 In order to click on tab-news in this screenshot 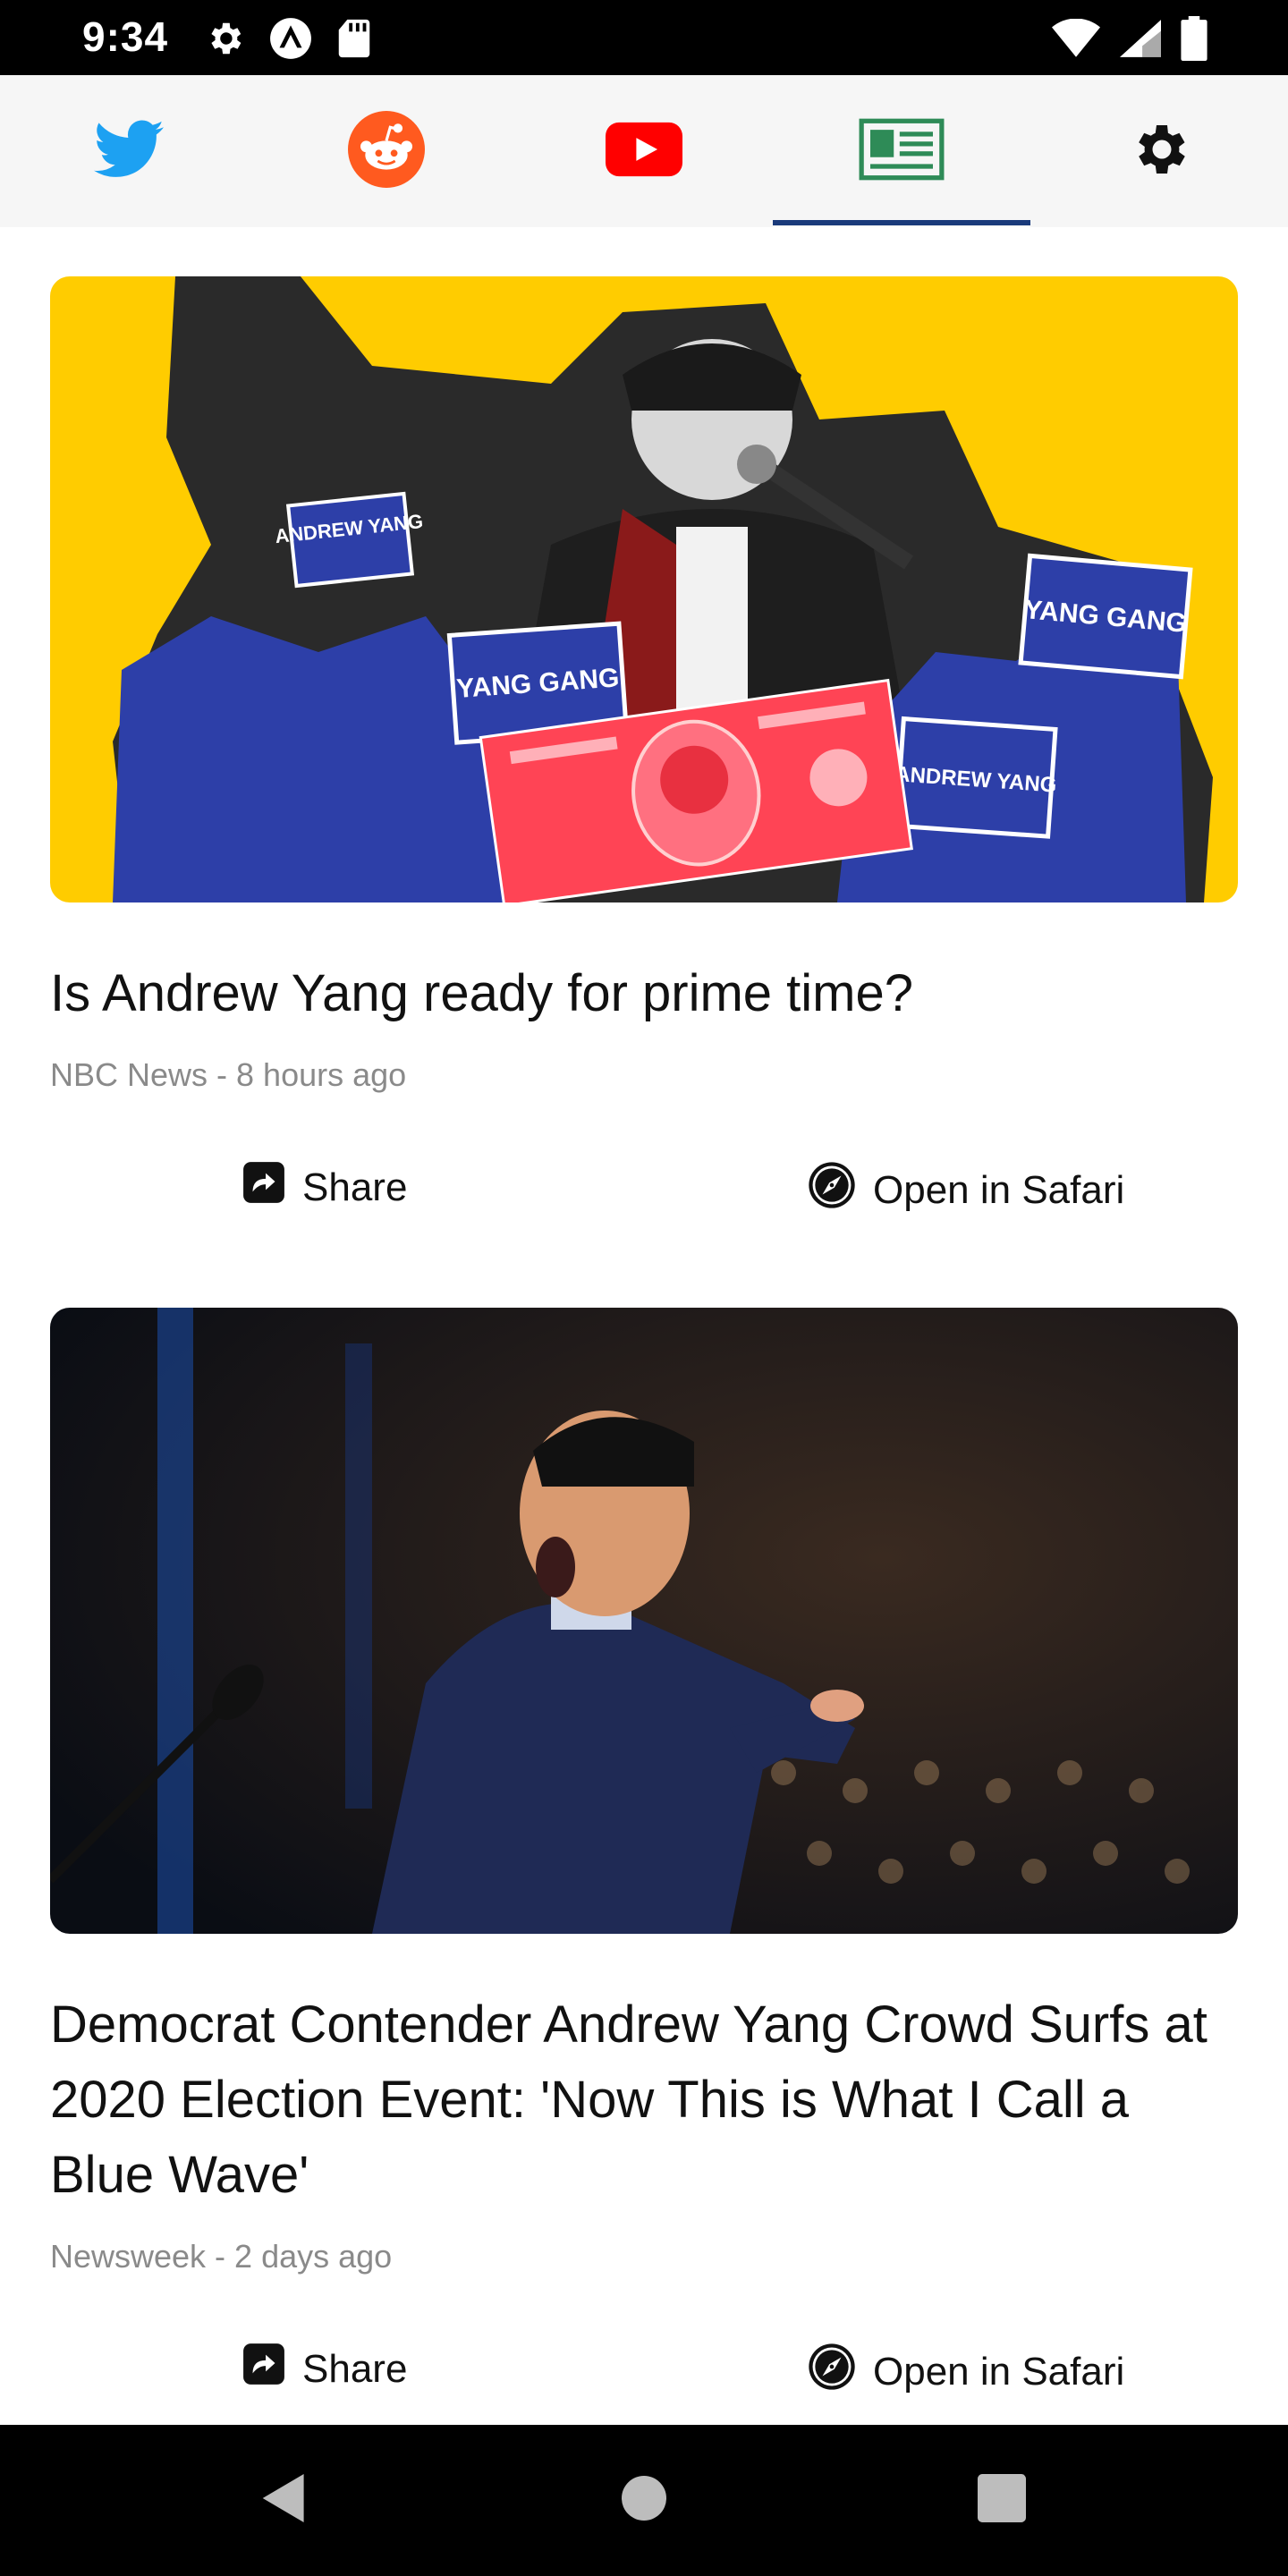, I will do `click(901, 151)`.